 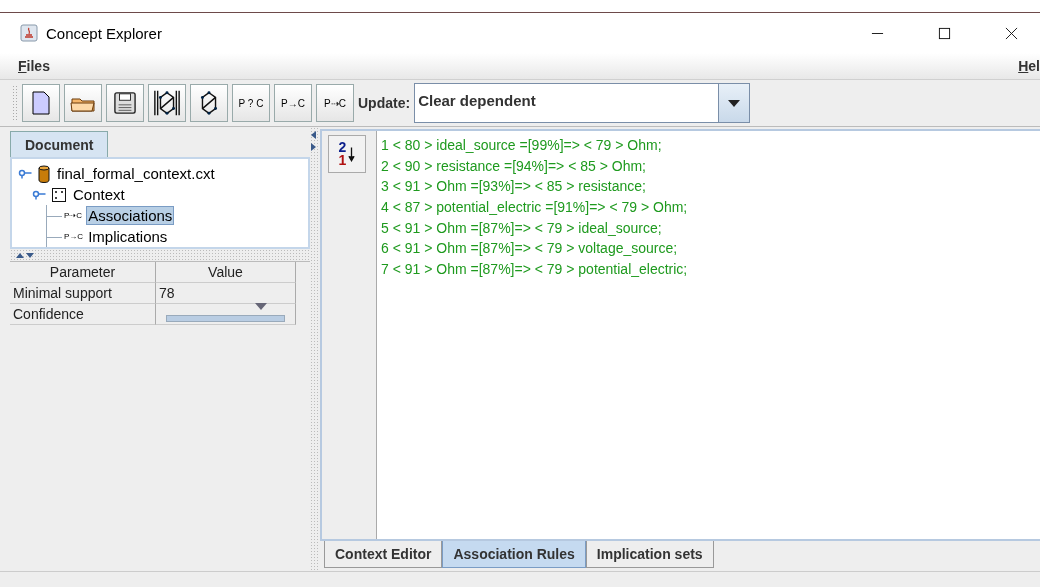 What do you see at coordinates (352, 154) in the screenshot?
I see `down-arrow-icon` at bounding box center [352, 154].